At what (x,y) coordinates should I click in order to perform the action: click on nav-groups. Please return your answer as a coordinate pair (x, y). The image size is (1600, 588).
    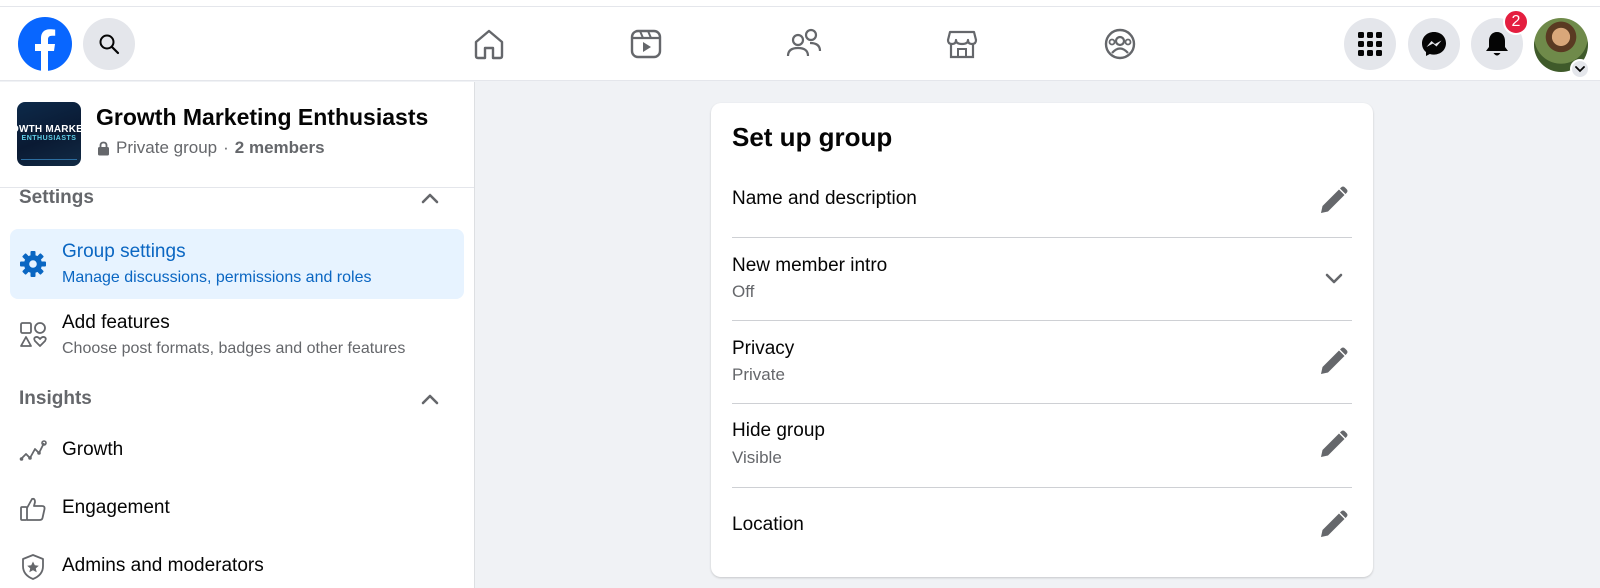
    Looking at the image, I should click on (1120, 44).